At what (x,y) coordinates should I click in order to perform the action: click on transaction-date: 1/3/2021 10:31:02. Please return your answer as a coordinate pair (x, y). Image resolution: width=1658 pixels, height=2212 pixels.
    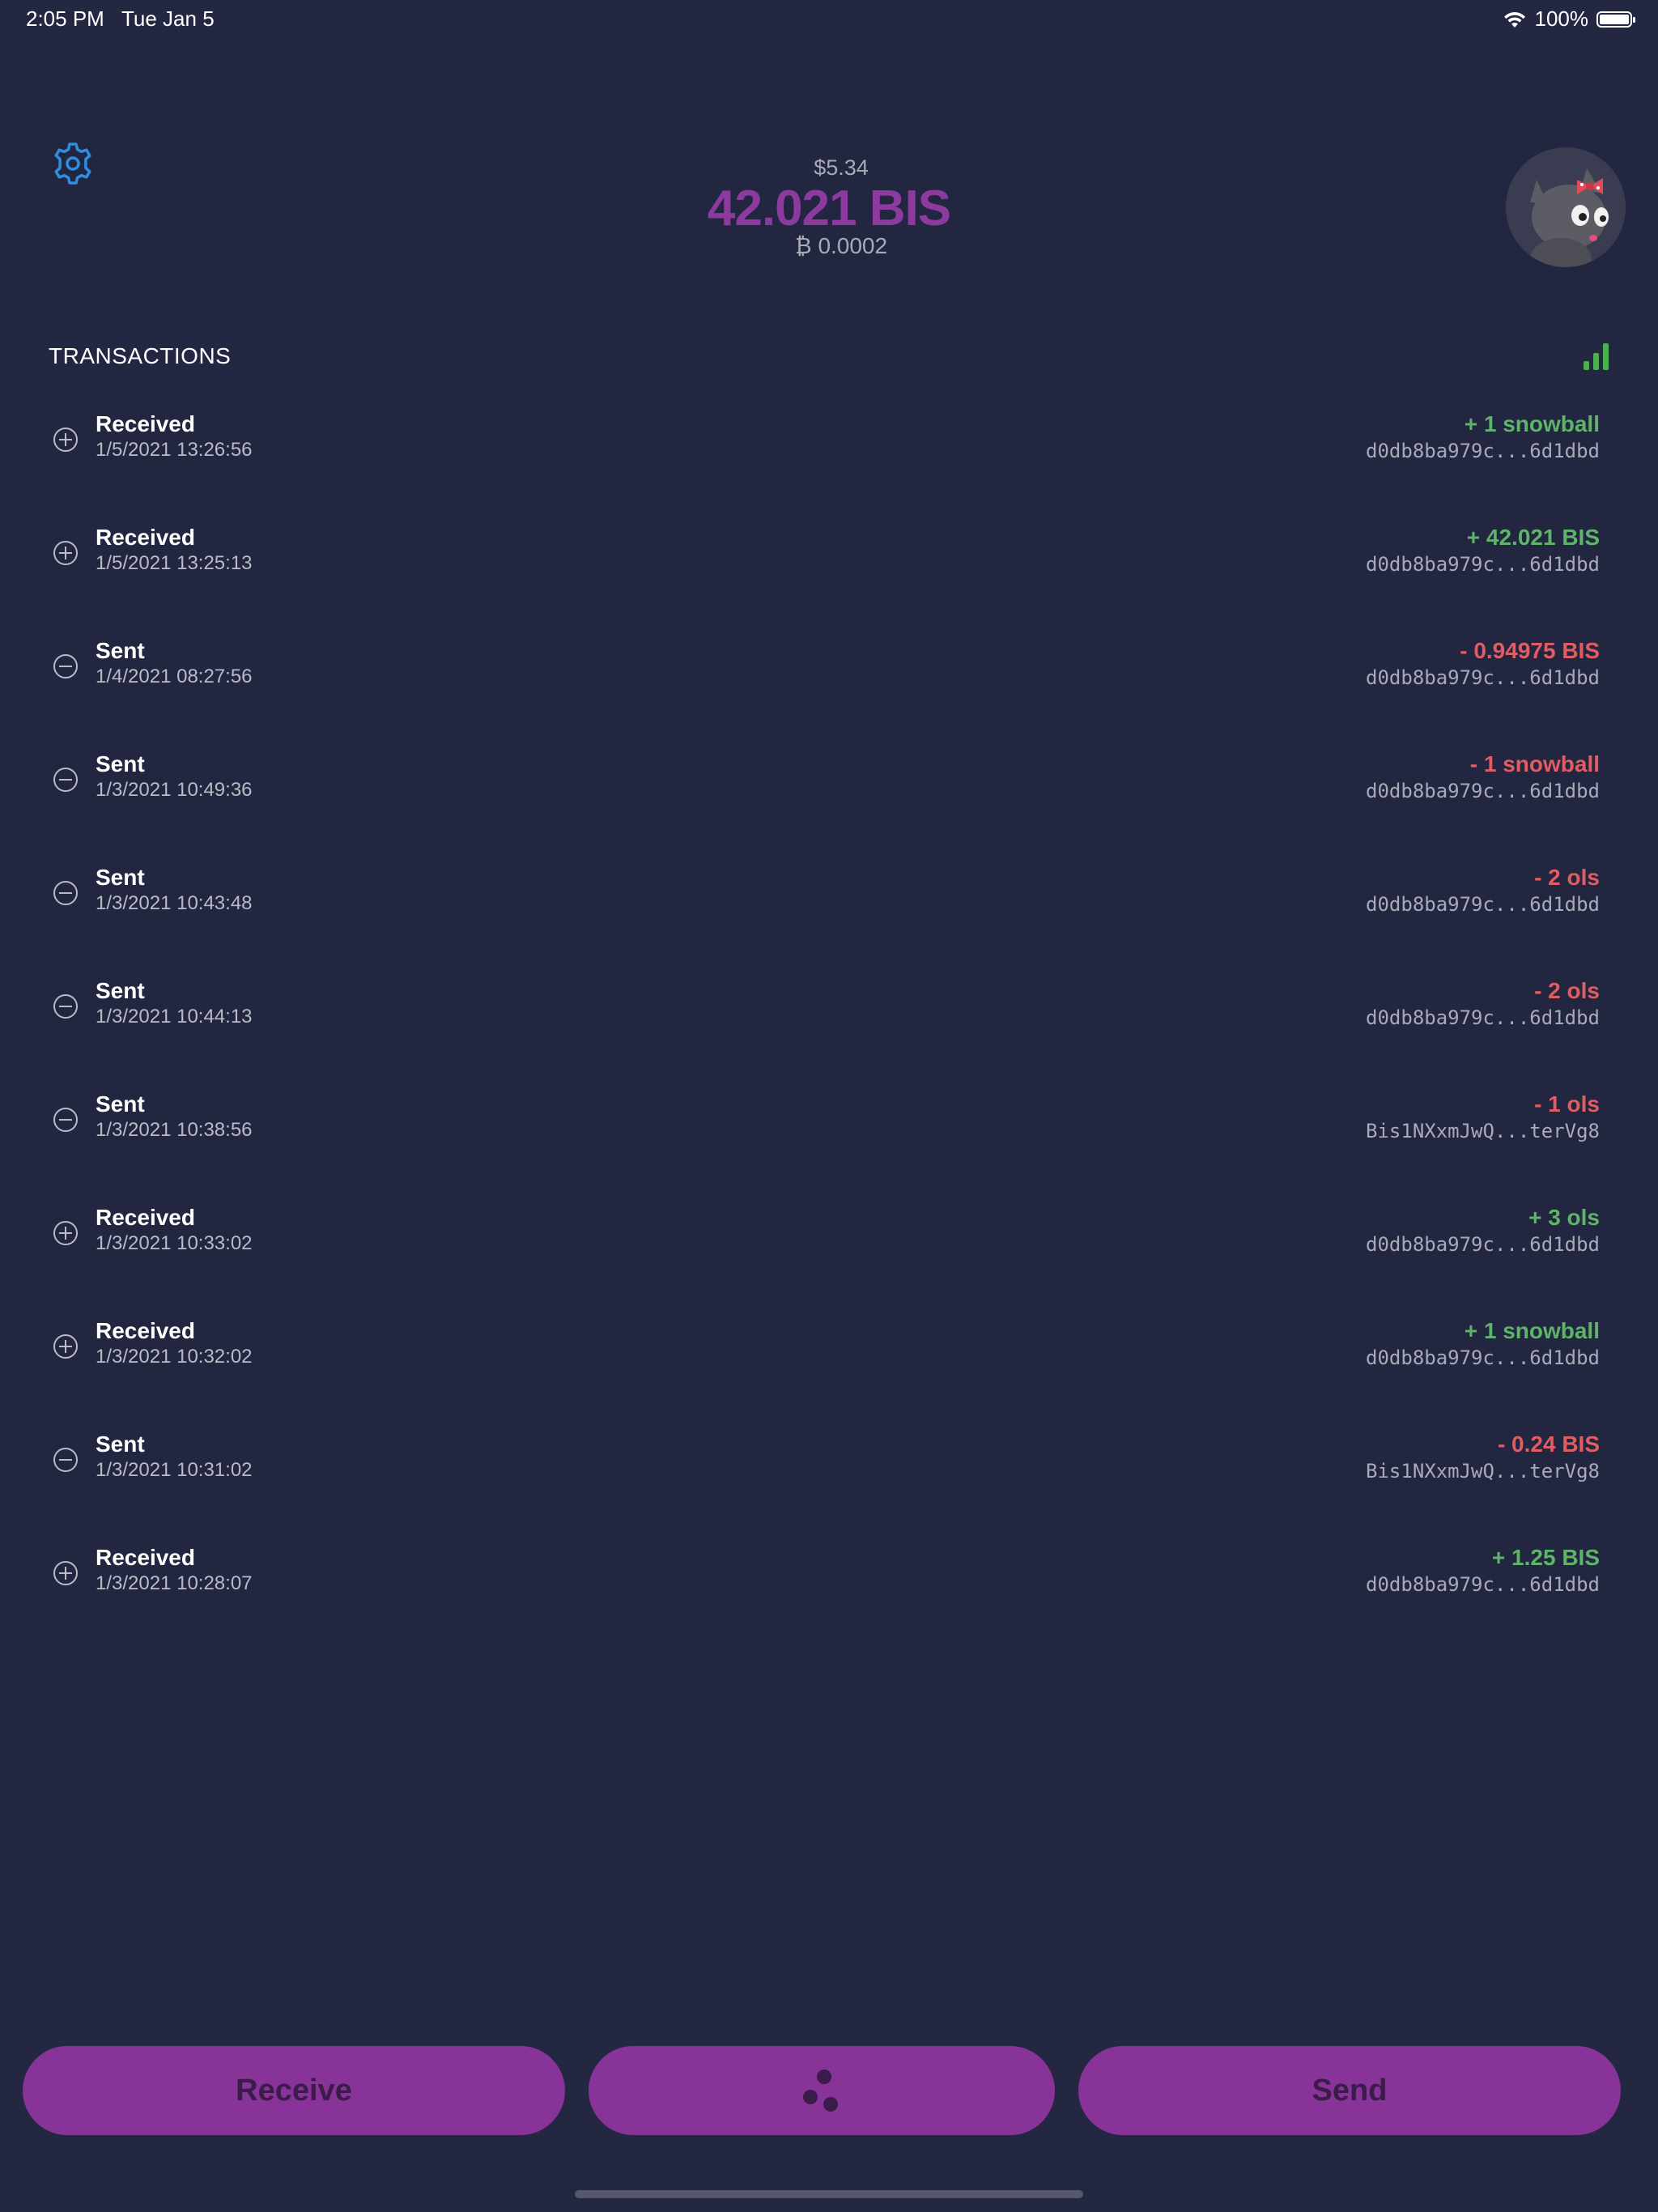
    Looking at the image, I should click on (174, 1470).